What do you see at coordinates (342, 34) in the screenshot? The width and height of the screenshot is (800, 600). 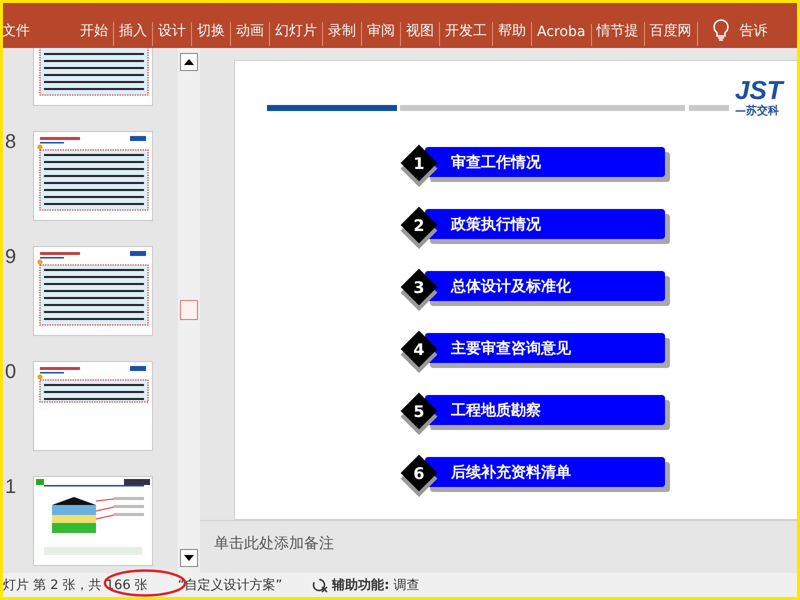 I see `ribbon-tab: 录制` at bounding box center [342, 34].